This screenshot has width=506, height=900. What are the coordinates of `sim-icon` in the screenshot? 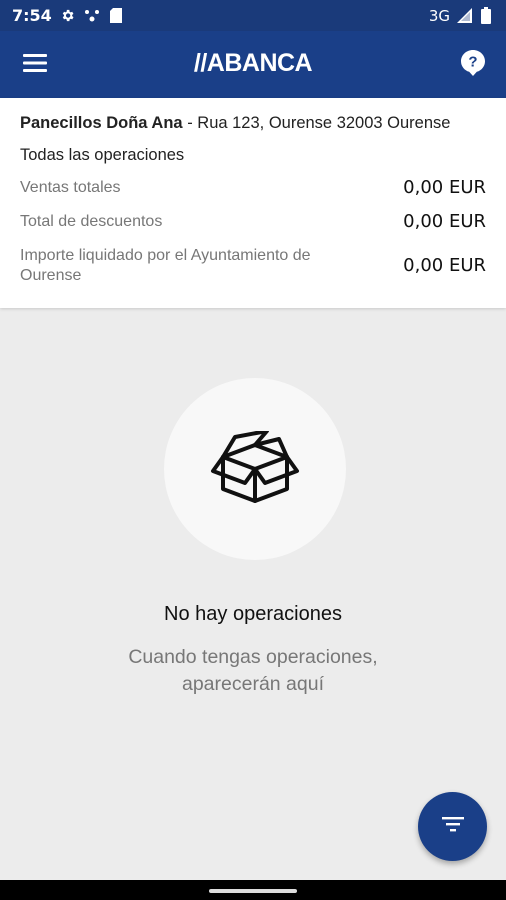 It's located at (116, 16).